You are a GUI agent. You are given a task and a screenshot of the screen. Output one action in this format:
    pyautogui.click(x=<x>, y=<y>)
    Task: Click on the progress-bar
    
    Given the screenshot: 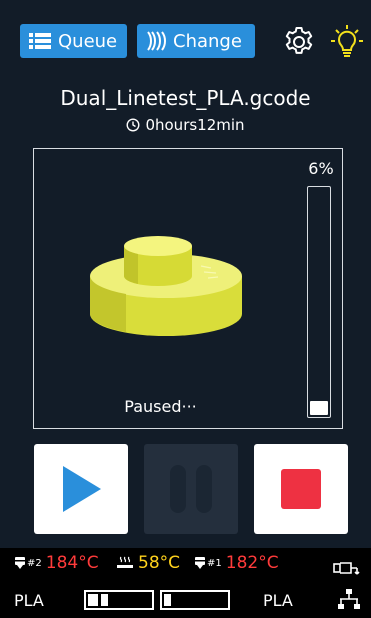 What is the action you would take?
    pyautogui.click(x=319, y=302)
    